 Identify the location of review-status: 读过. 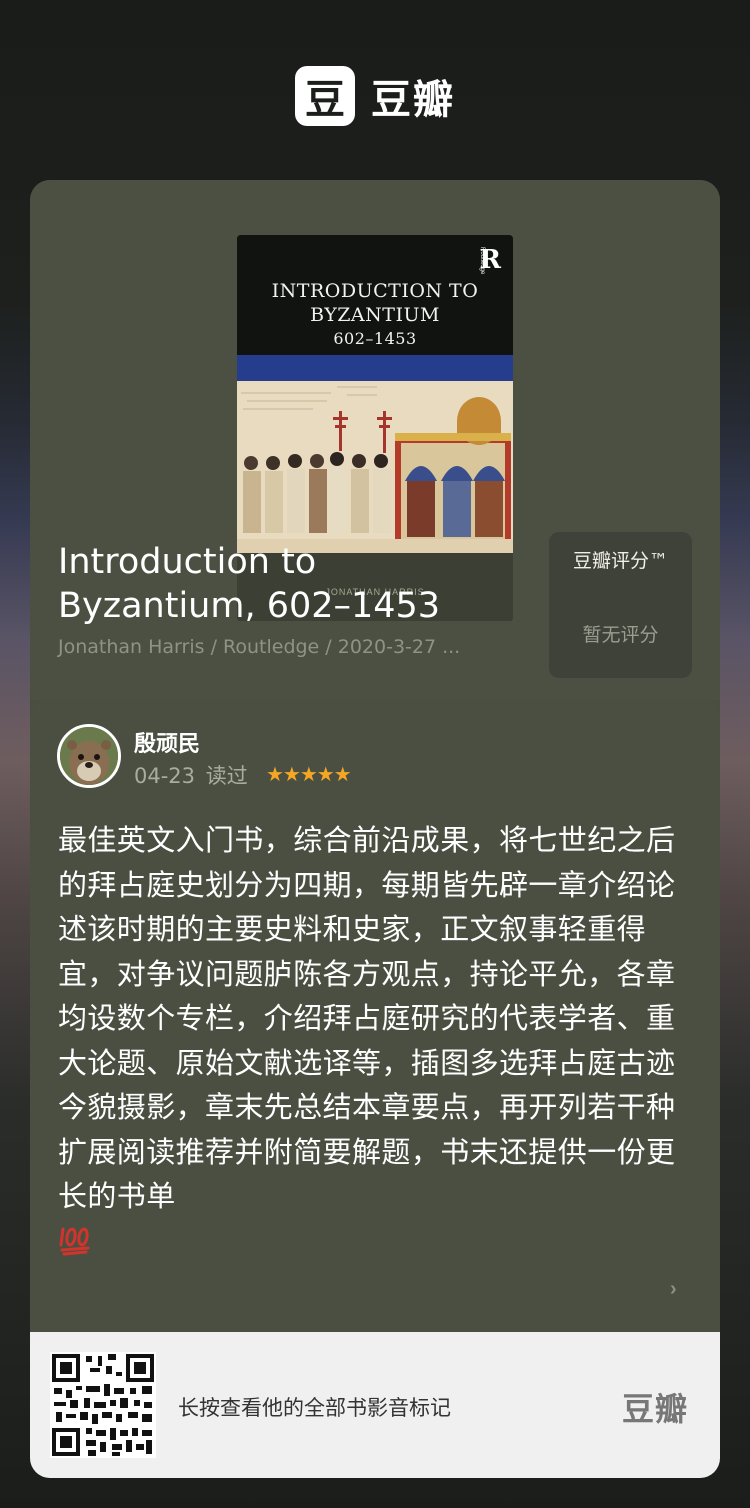
(226, 776).